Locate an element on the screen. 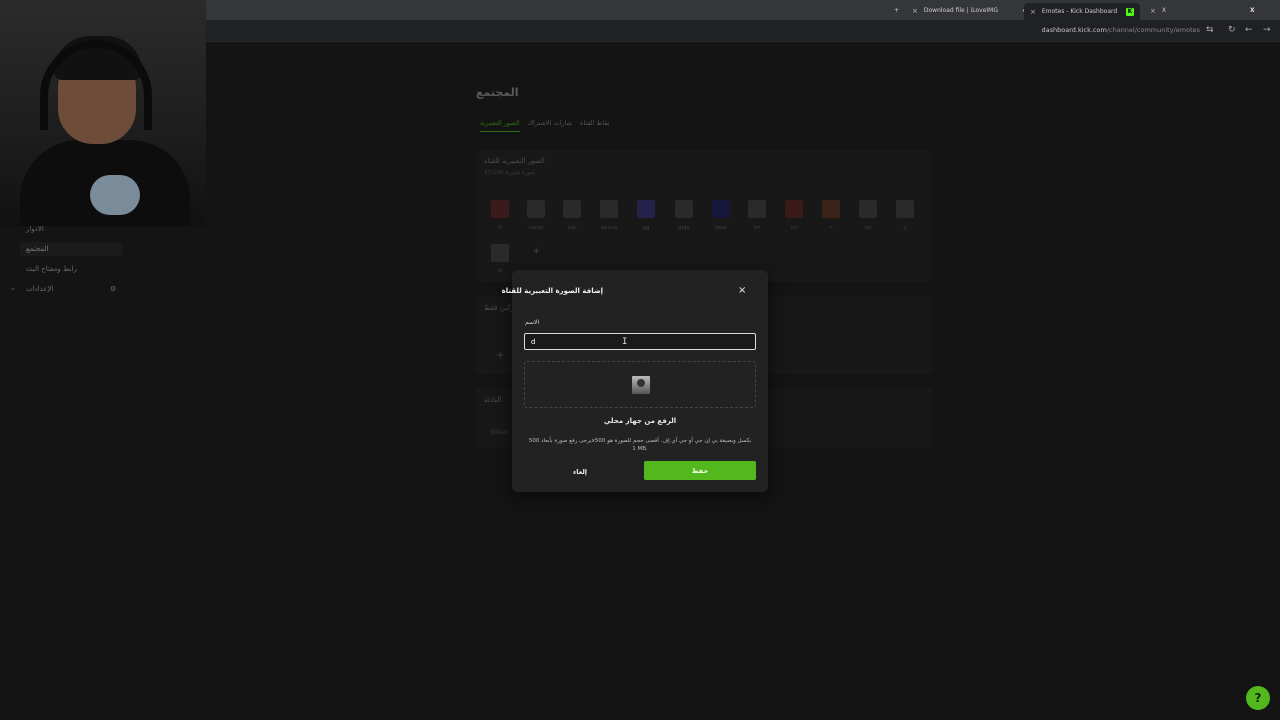 The height and width of the screenshot is (720, 1280). prefix-input: Shtad is located at coordinates (498, 432).